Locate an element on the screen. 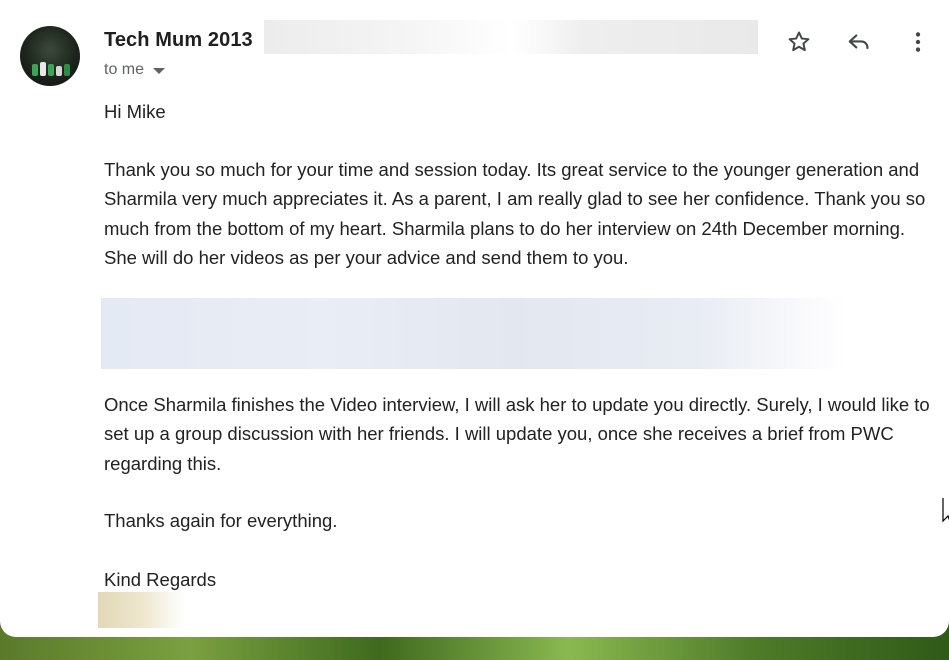 The width and height of the screenshot is (949, 660). more-options-button is located at coordinates (918, 42).